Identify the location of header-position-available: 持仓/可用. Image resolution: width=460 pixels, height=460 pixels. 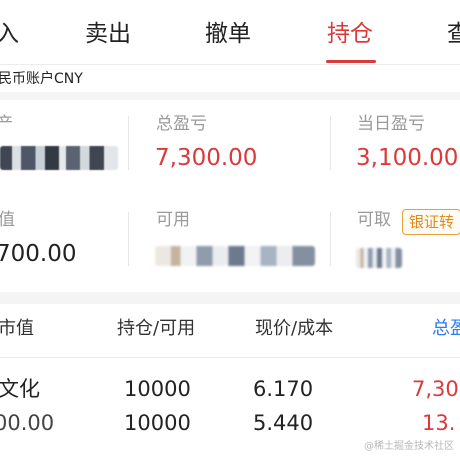
(156, 329).